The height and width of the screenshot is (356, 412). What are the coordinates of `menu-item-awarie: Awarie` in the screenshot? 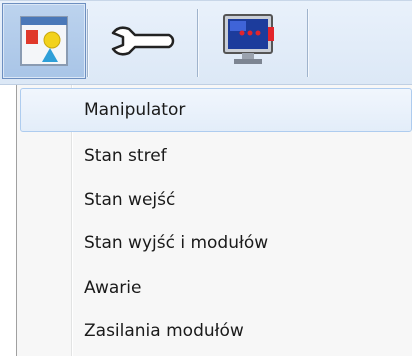 It's located at (216, 288).